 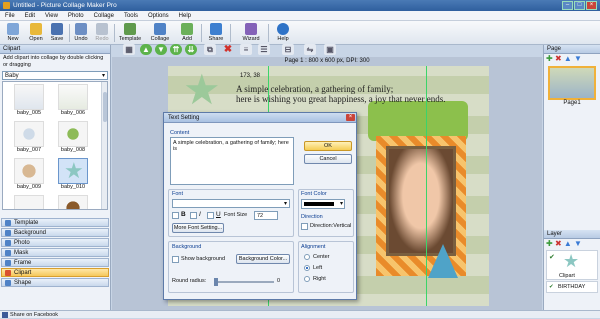 I want to click on delete-layer-icon: ✖, so click(x=558, y=243).